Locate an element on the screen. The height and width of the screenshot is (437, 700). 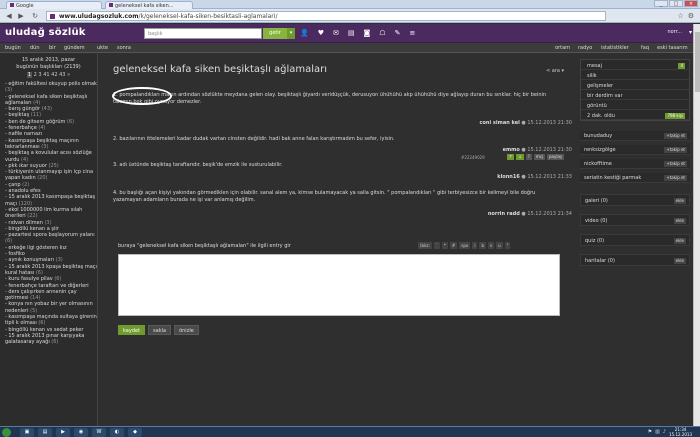
more-icon: ▾ is located at coordinates (690, 32).